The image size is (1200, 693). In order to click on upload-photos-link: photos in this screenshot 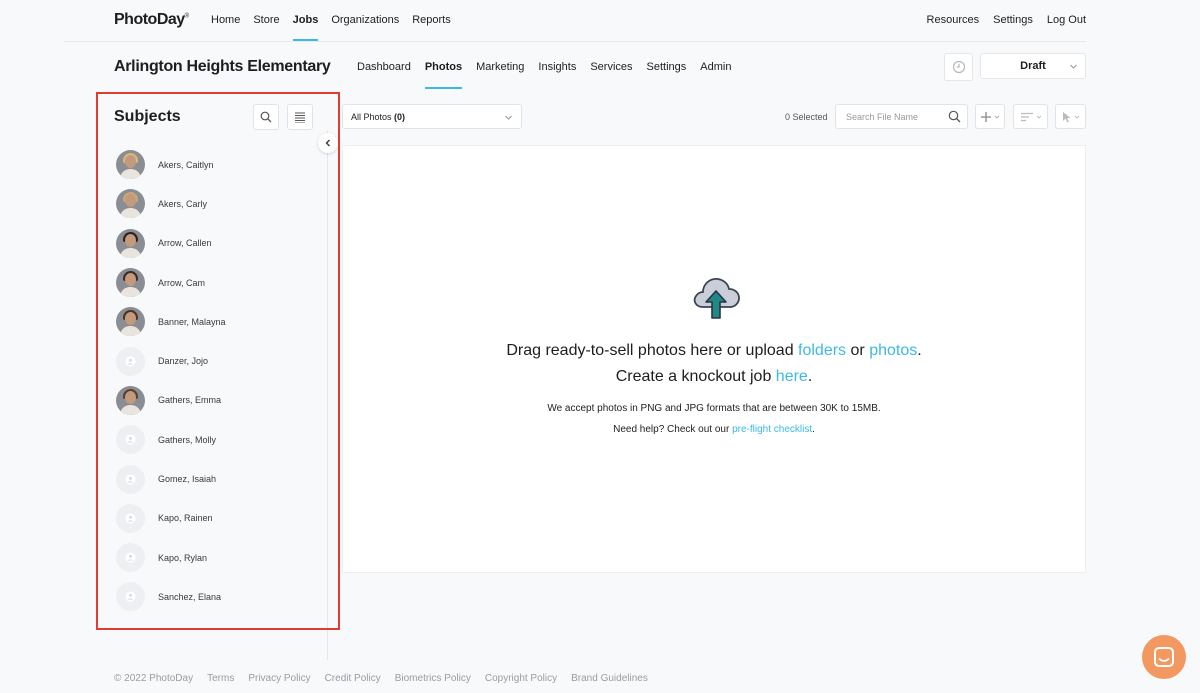, I will do `click(893, 350)`.